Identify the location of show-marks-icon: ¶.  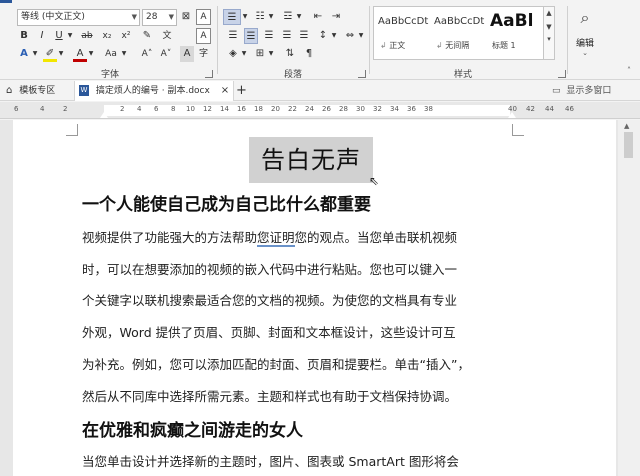
(309, 54).